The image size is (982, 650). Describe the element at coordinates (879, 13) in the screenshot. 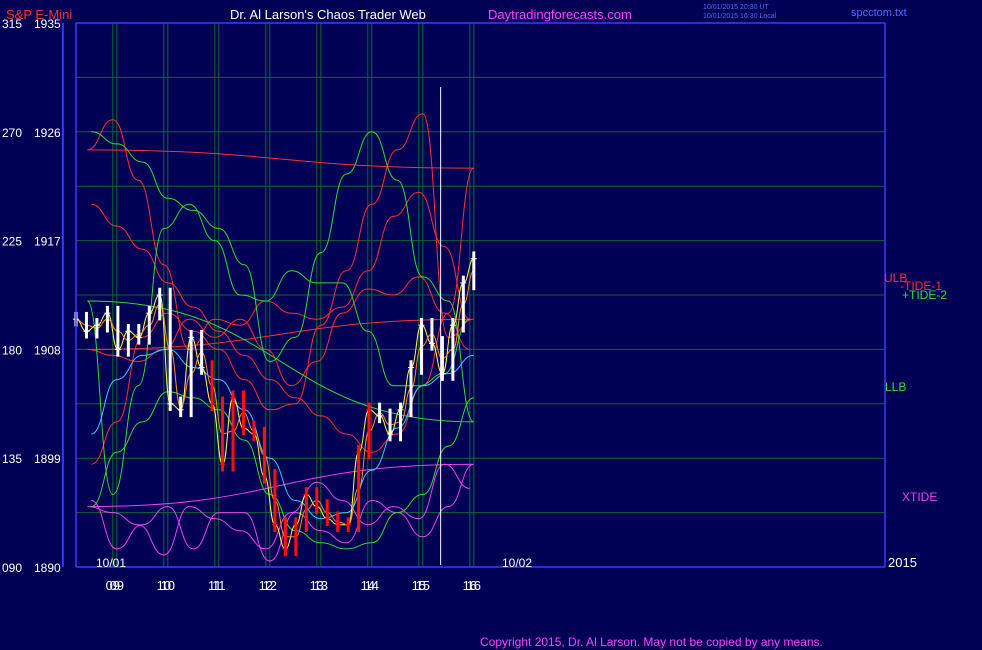

I see `data-file-label: spcctom.txt` at that location.